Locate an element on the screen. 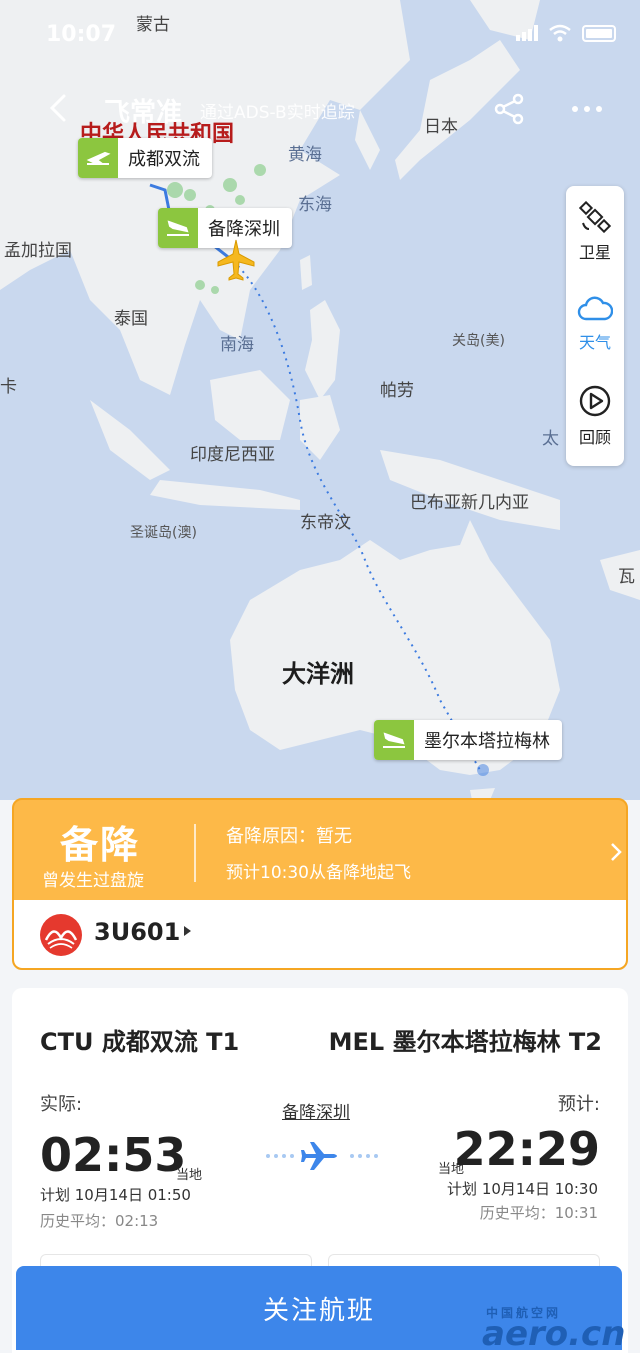  flight-number: 3U601 is located at coordinates (137, 932).